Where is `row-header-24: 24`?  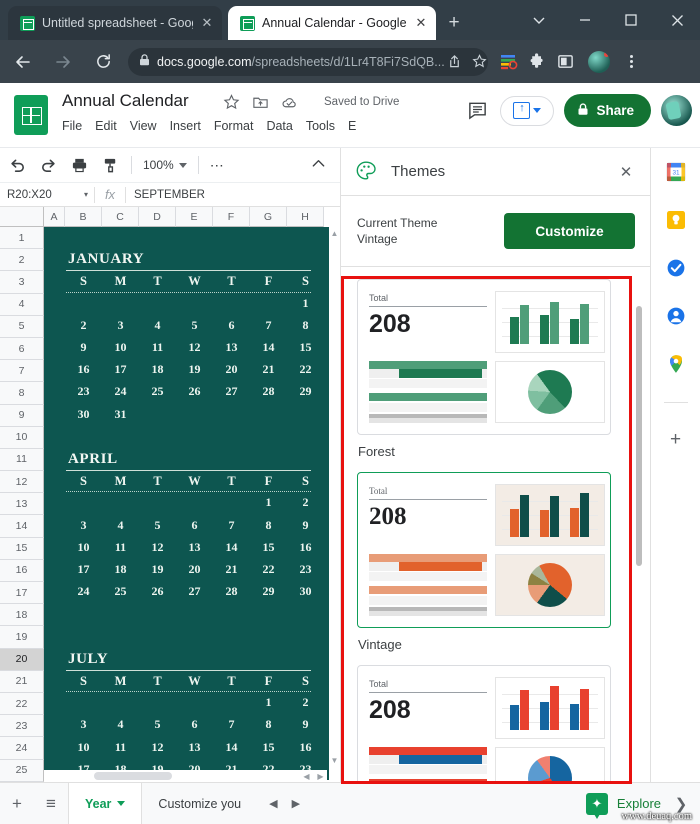
row-header-24: 24 is located at coordinates (22, 748).